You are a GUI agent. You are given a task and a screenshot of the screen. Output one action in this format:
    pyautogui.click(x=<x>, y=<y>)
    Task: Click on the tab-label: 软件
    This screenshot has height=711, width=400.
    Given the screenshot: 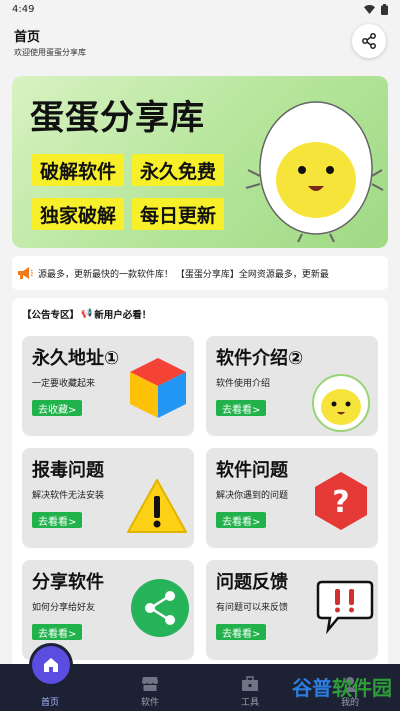 What is the action you would take?
    pyautogui.click(x=149, y=703)
    